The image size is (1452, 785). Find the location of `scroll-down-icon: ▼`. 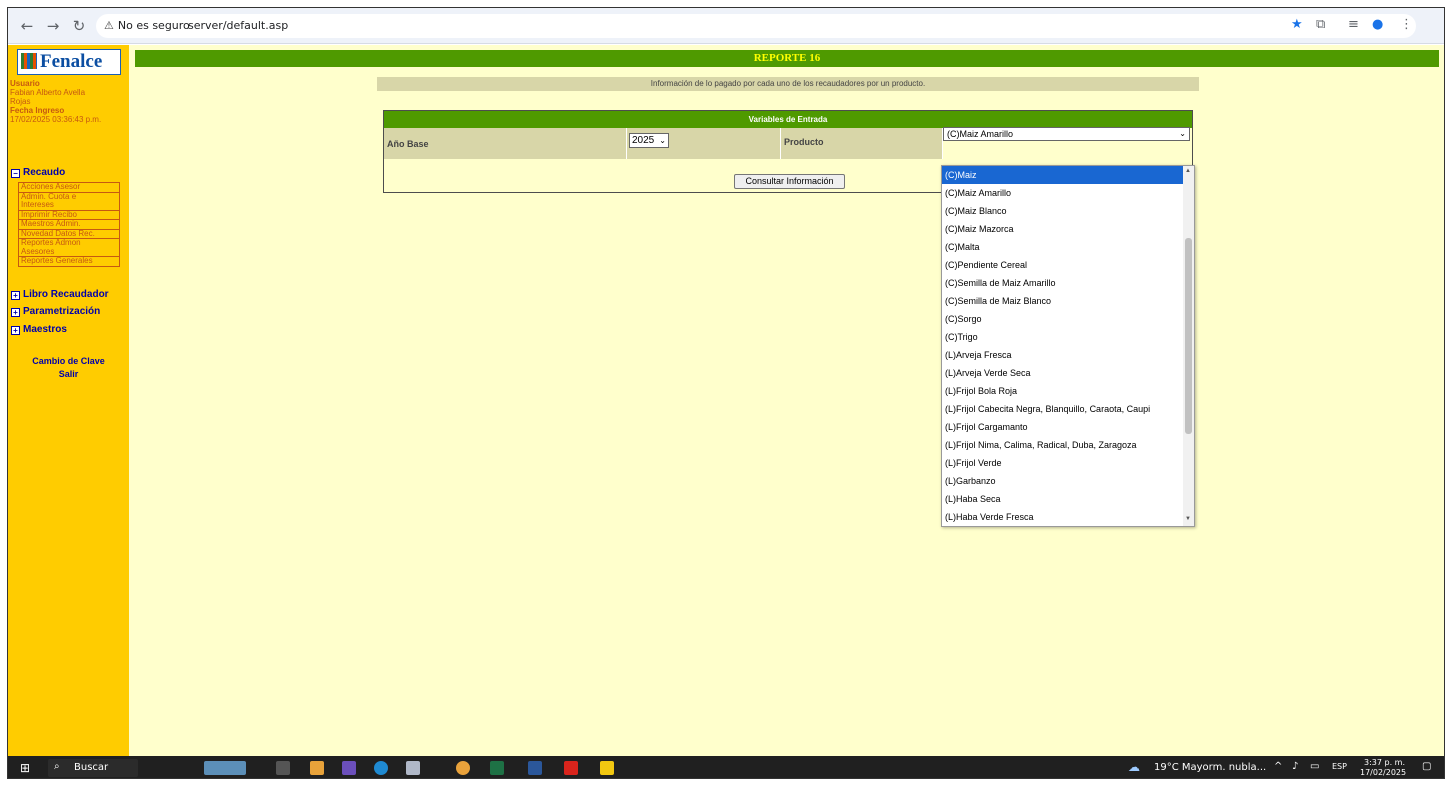

scroll-down-icon: ▼ is located at coordinates (1188, 519).